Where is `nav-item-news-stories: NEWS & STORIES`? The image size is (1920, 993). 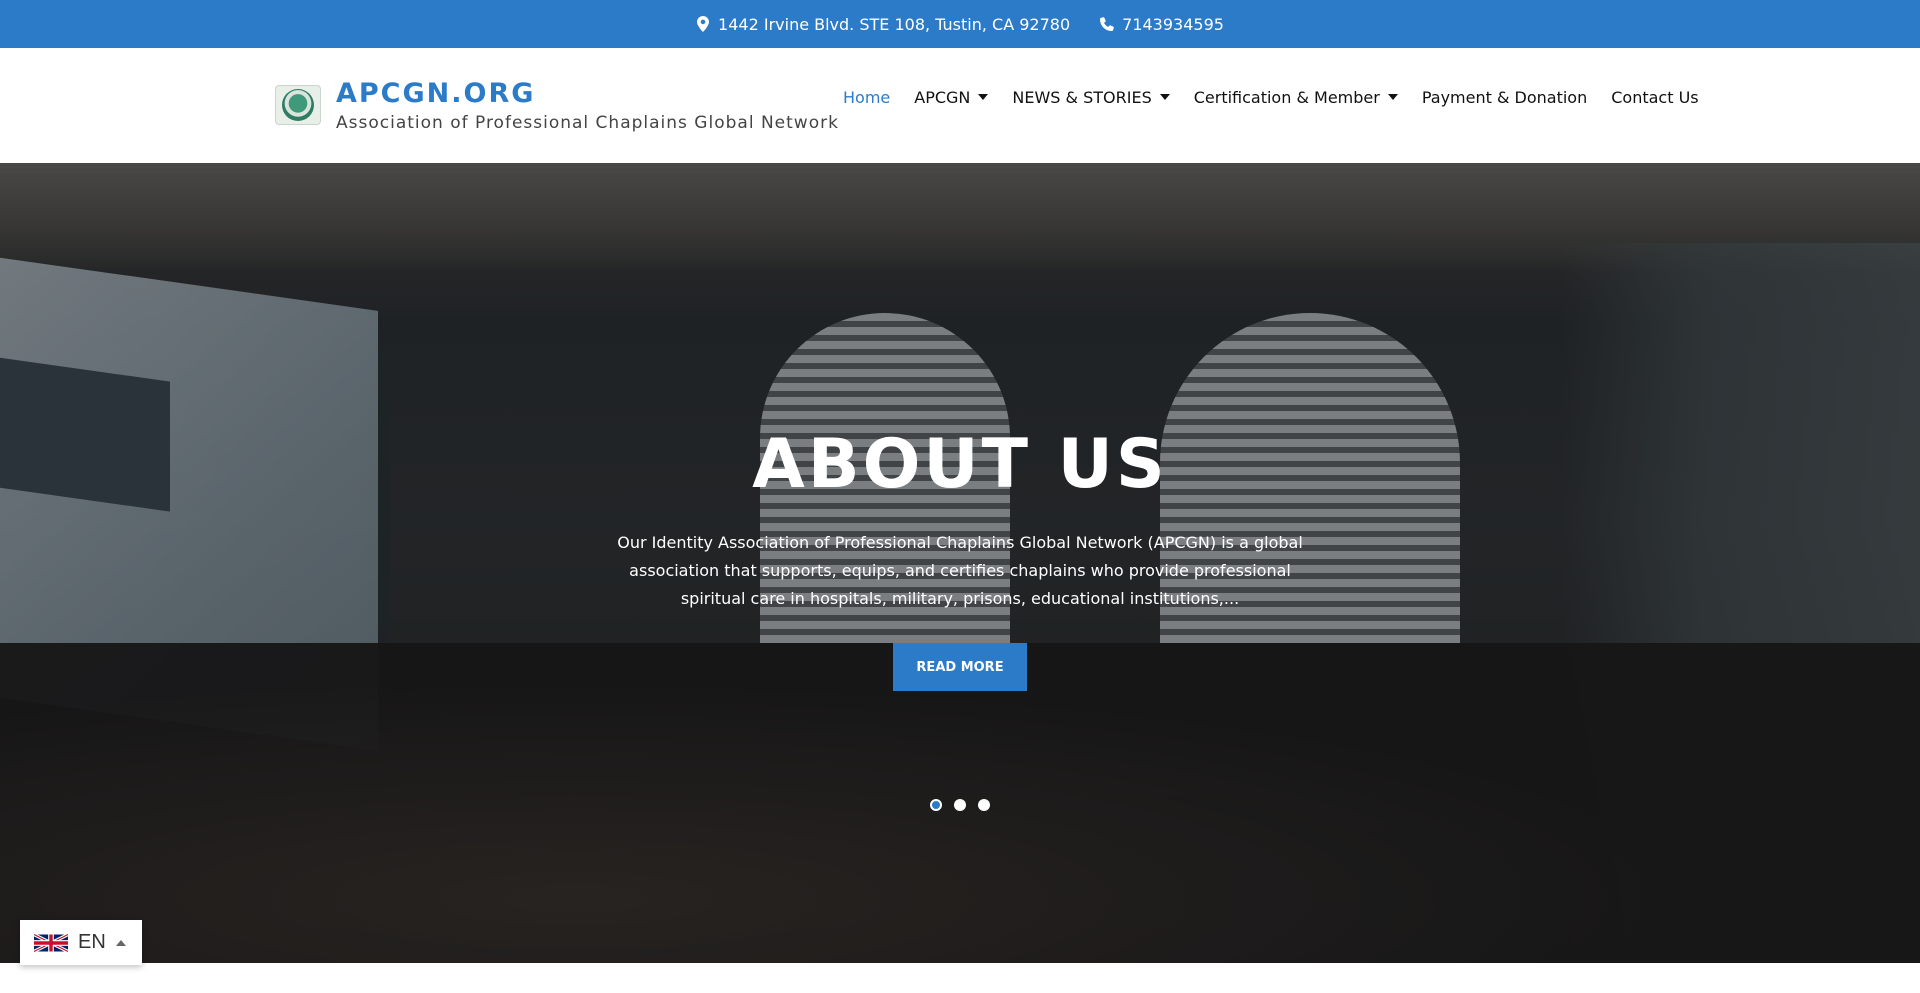
nav-item-news-stories: NEWS & STORIES is located at coordinates (1091, 97).